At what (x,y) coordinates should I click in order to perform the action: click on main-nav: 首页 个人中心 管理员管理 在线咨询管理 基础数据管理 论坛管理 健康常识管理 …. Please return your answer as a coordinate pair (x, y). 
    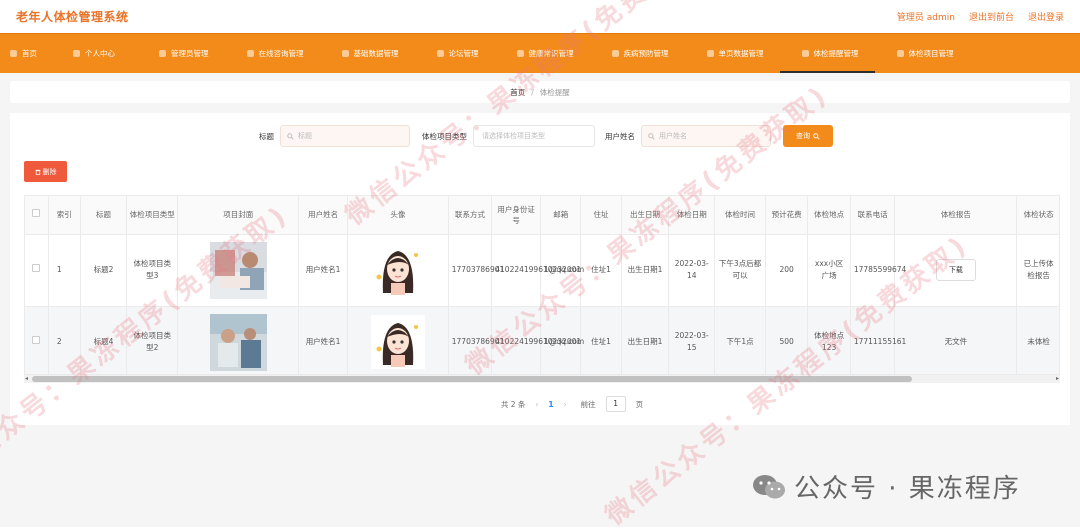
    Looking at the image, I should click on (540, 53).